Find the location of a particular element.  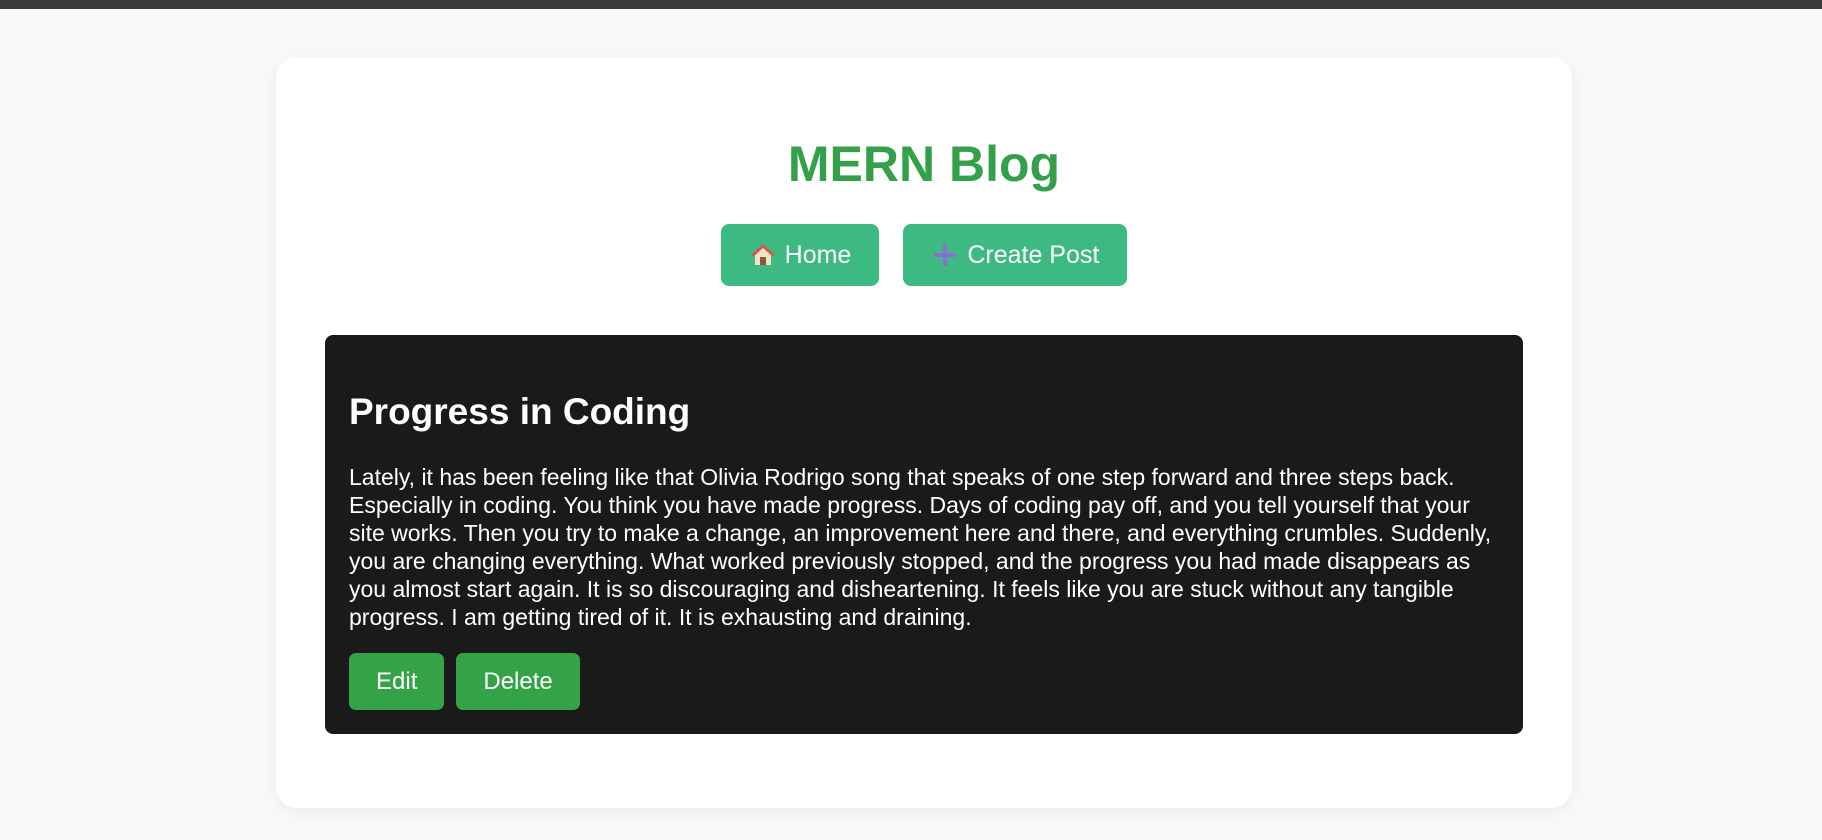

browser-top-bar is located at coordinates (911, 4).